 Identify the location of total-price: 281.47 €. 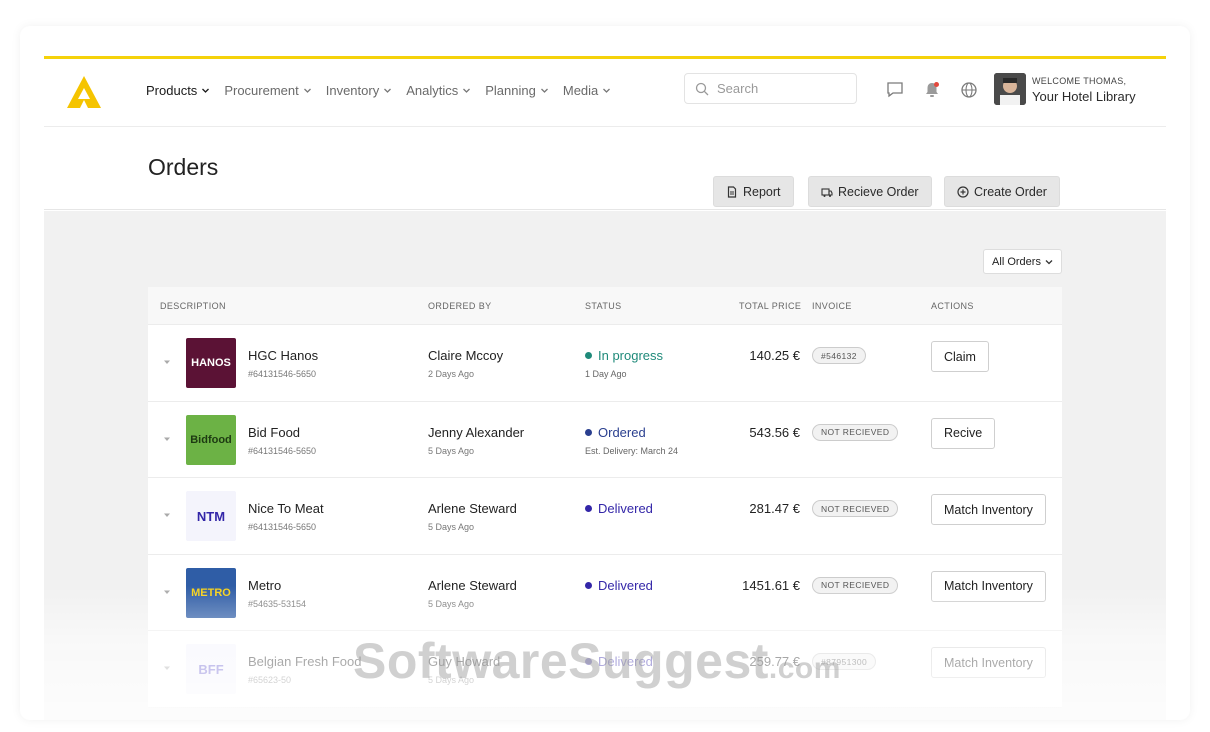
(774, 508).